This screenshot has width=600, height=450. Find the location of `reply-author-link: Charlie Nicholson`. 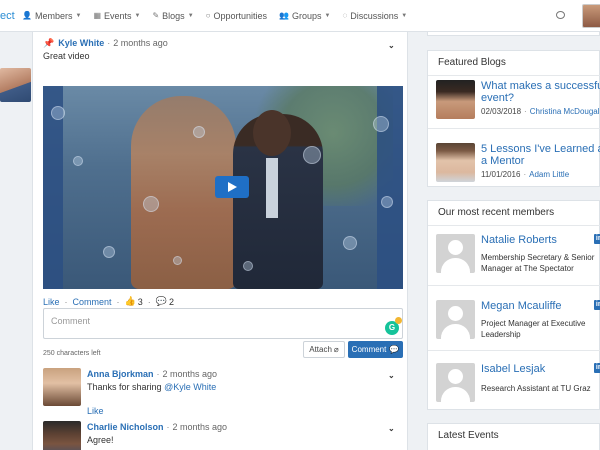

reply-author-link: Charlie Nicholson is located at coordinates (125, 427).